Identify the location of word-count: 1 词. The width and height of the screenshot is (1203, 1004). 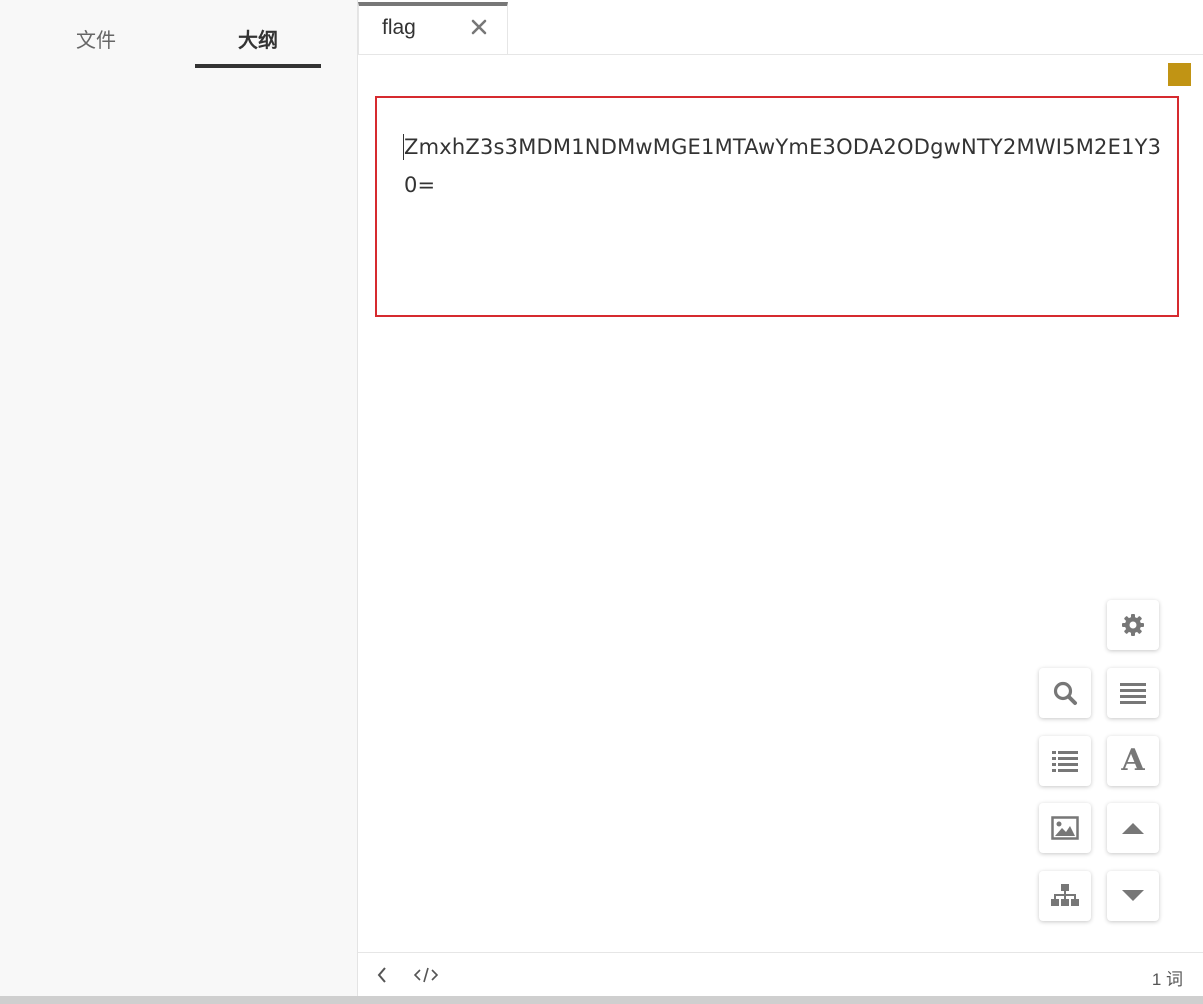
(1167, 977).